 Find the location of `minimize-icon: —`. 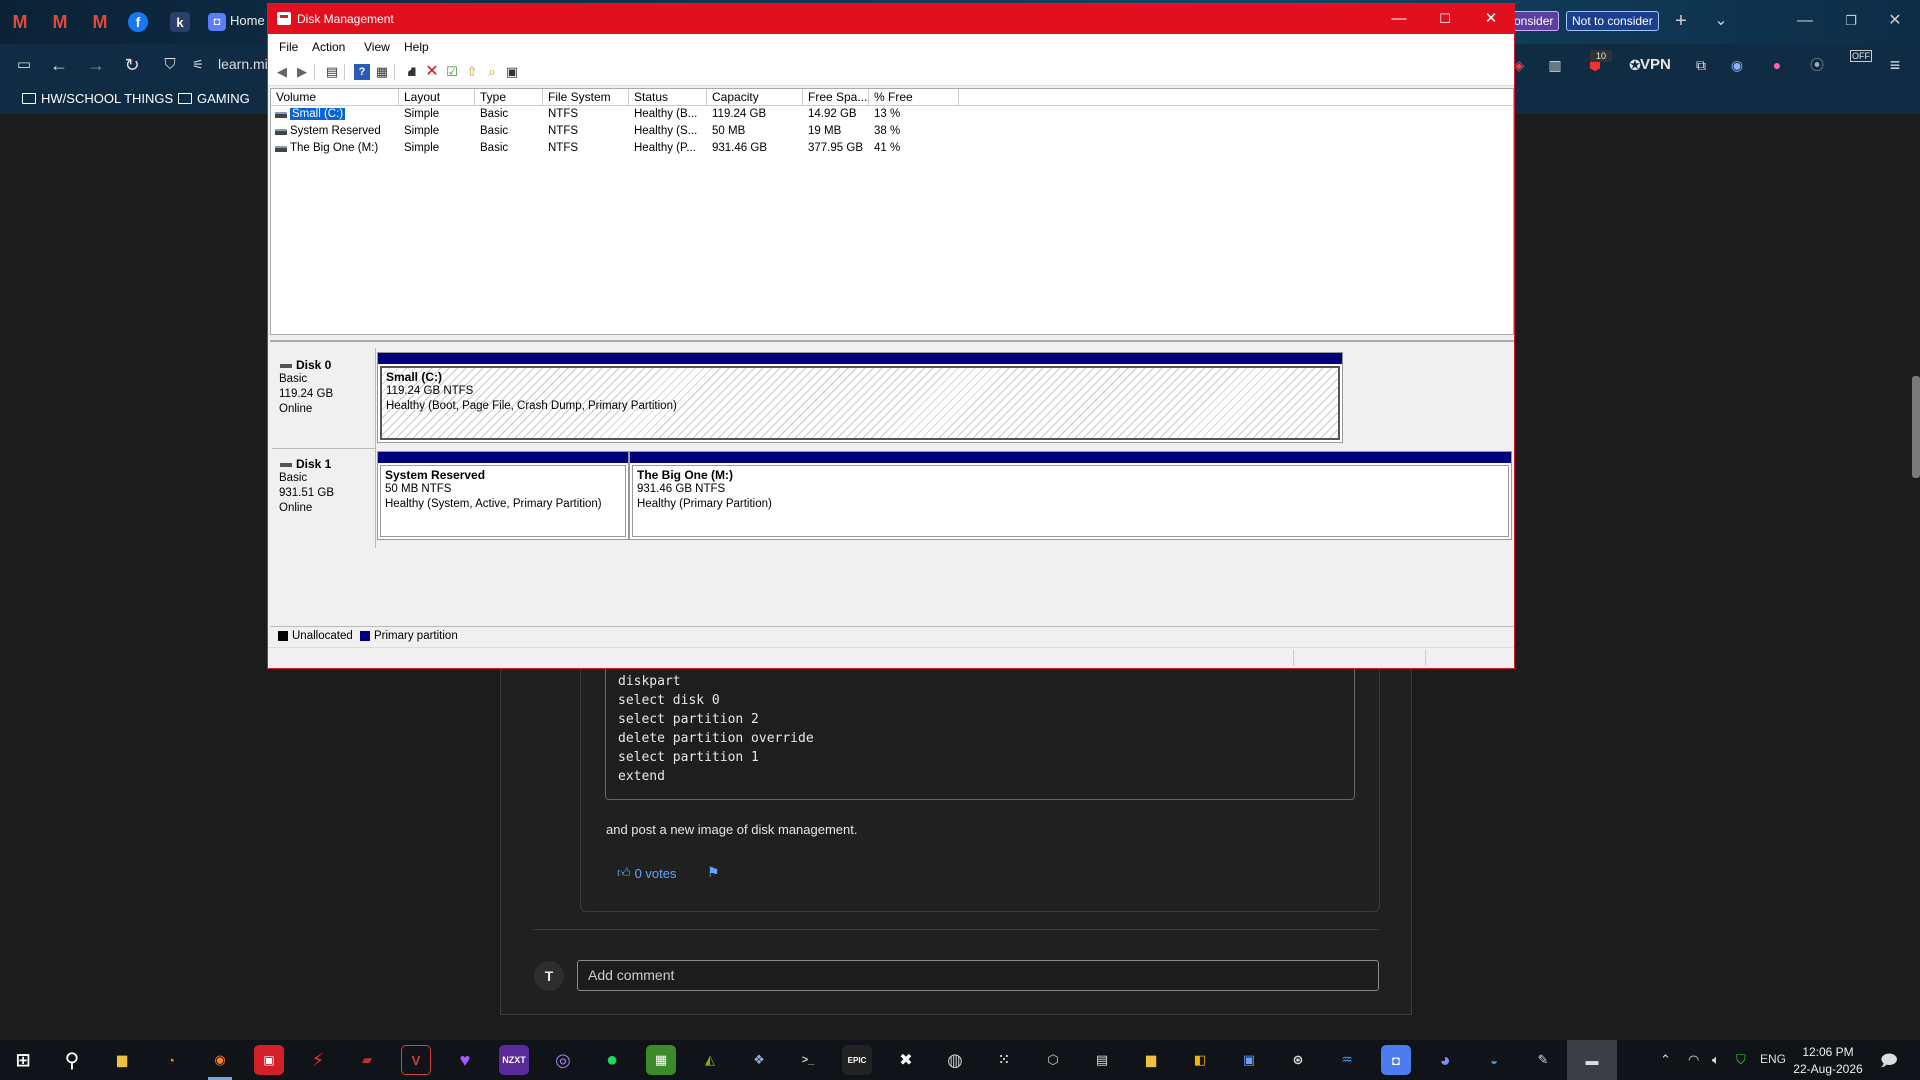

minimize-icon: — is located at coordinates (1399, 19).